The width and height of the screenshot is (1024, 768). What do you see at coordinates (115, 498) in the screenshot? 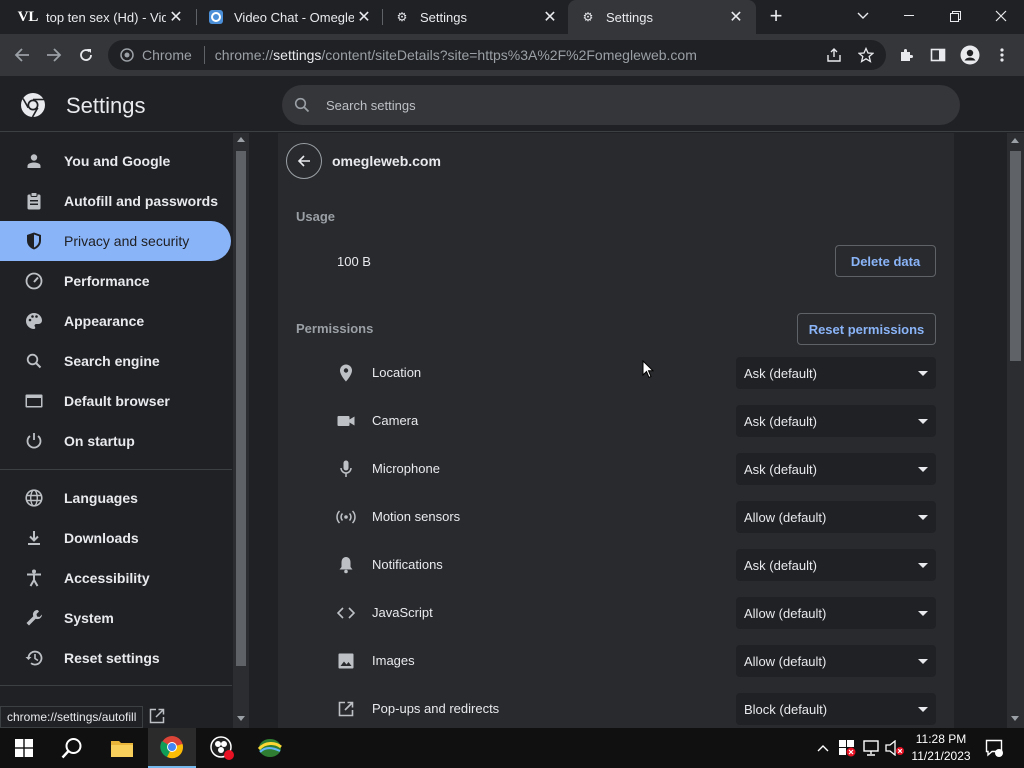
I see `sidebar-item-languages: Languages` at bounding box center [115, 498].